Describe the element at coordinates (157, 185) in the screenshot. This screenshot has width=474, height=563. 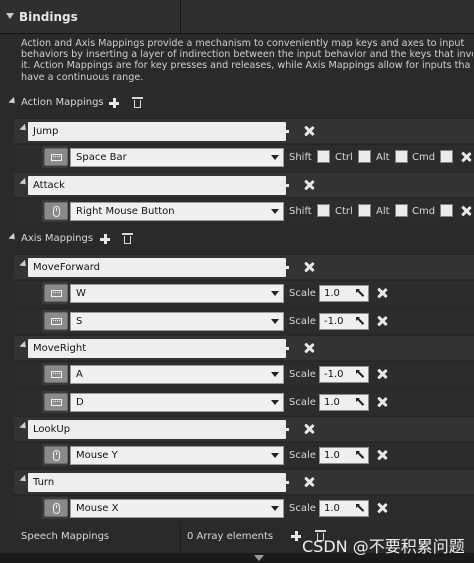
I see `action-name-field: Attack` at that location.